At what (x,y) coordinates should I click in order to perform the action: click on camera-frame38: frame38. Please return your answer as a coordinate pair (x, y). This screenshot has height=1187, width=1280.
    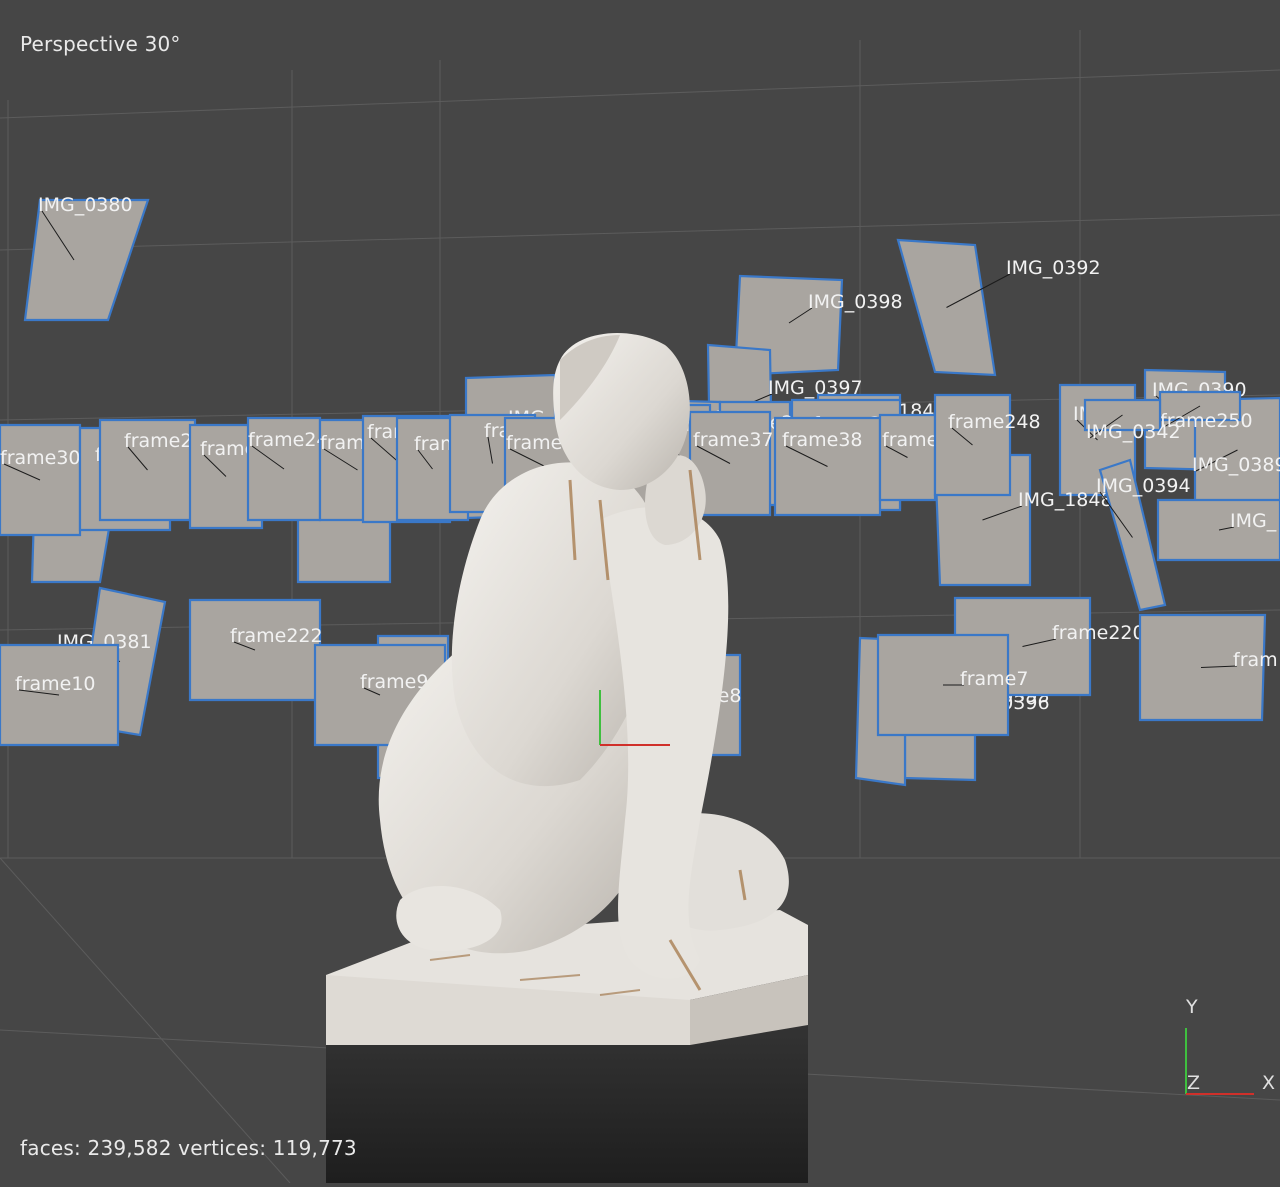
    Looking at the image, I should click on (827, 466).